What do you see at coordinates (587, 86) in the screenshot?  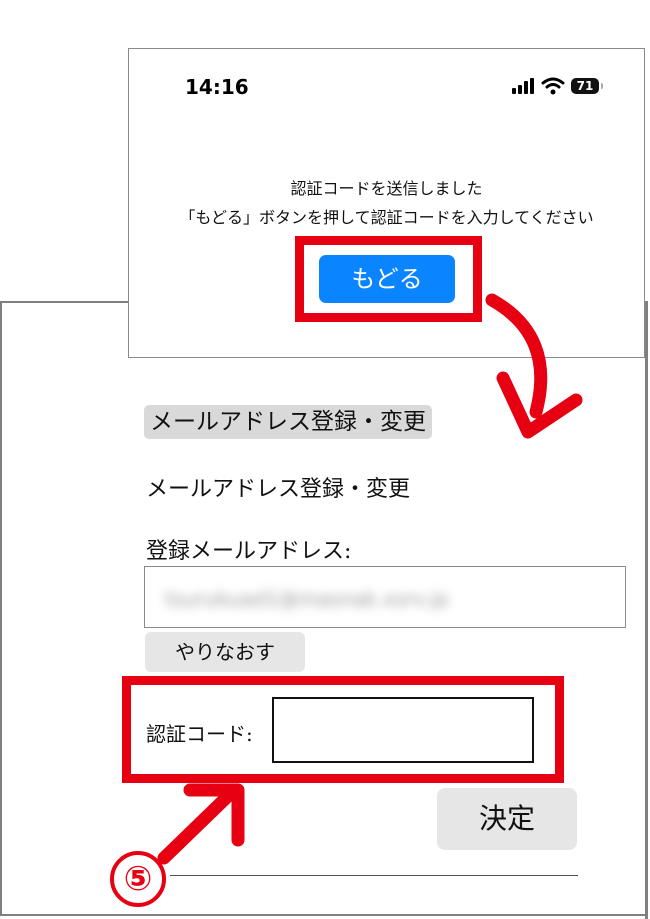 I see `battery-icon: 71` at bounding box center [587, 86].